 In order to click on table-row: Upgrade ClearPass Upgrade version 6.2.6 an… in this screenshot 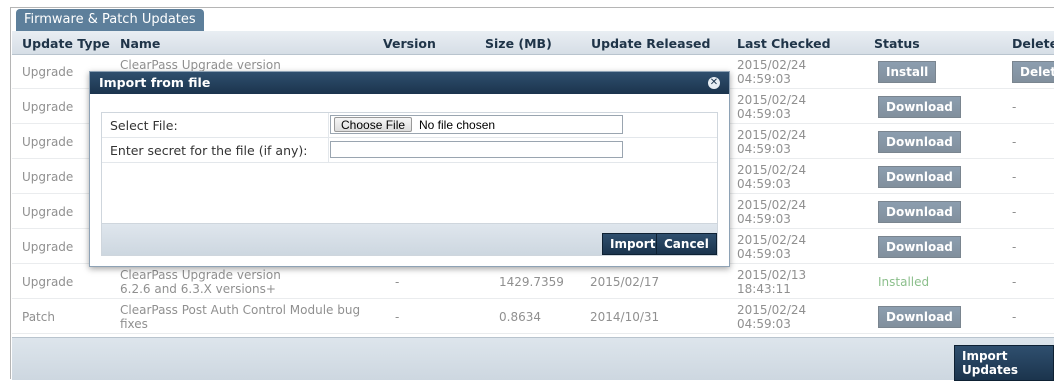, I will do `click(533, 282)`.